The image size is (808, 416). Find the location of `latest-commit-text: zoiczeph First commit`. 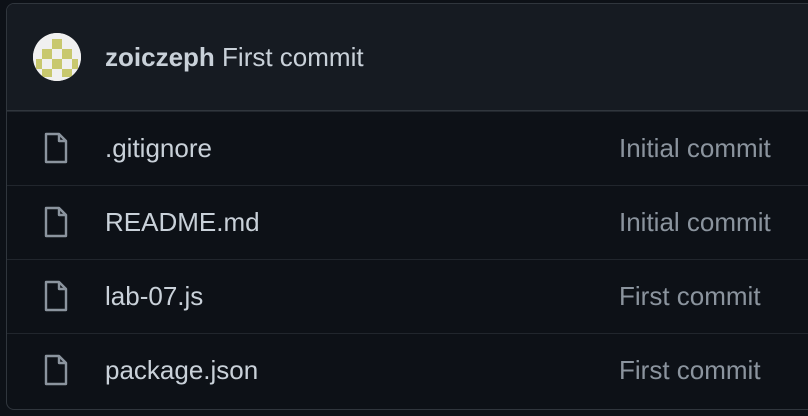

latest-commit-text: zoiczeph First commit is located at coordinates (234, 57).